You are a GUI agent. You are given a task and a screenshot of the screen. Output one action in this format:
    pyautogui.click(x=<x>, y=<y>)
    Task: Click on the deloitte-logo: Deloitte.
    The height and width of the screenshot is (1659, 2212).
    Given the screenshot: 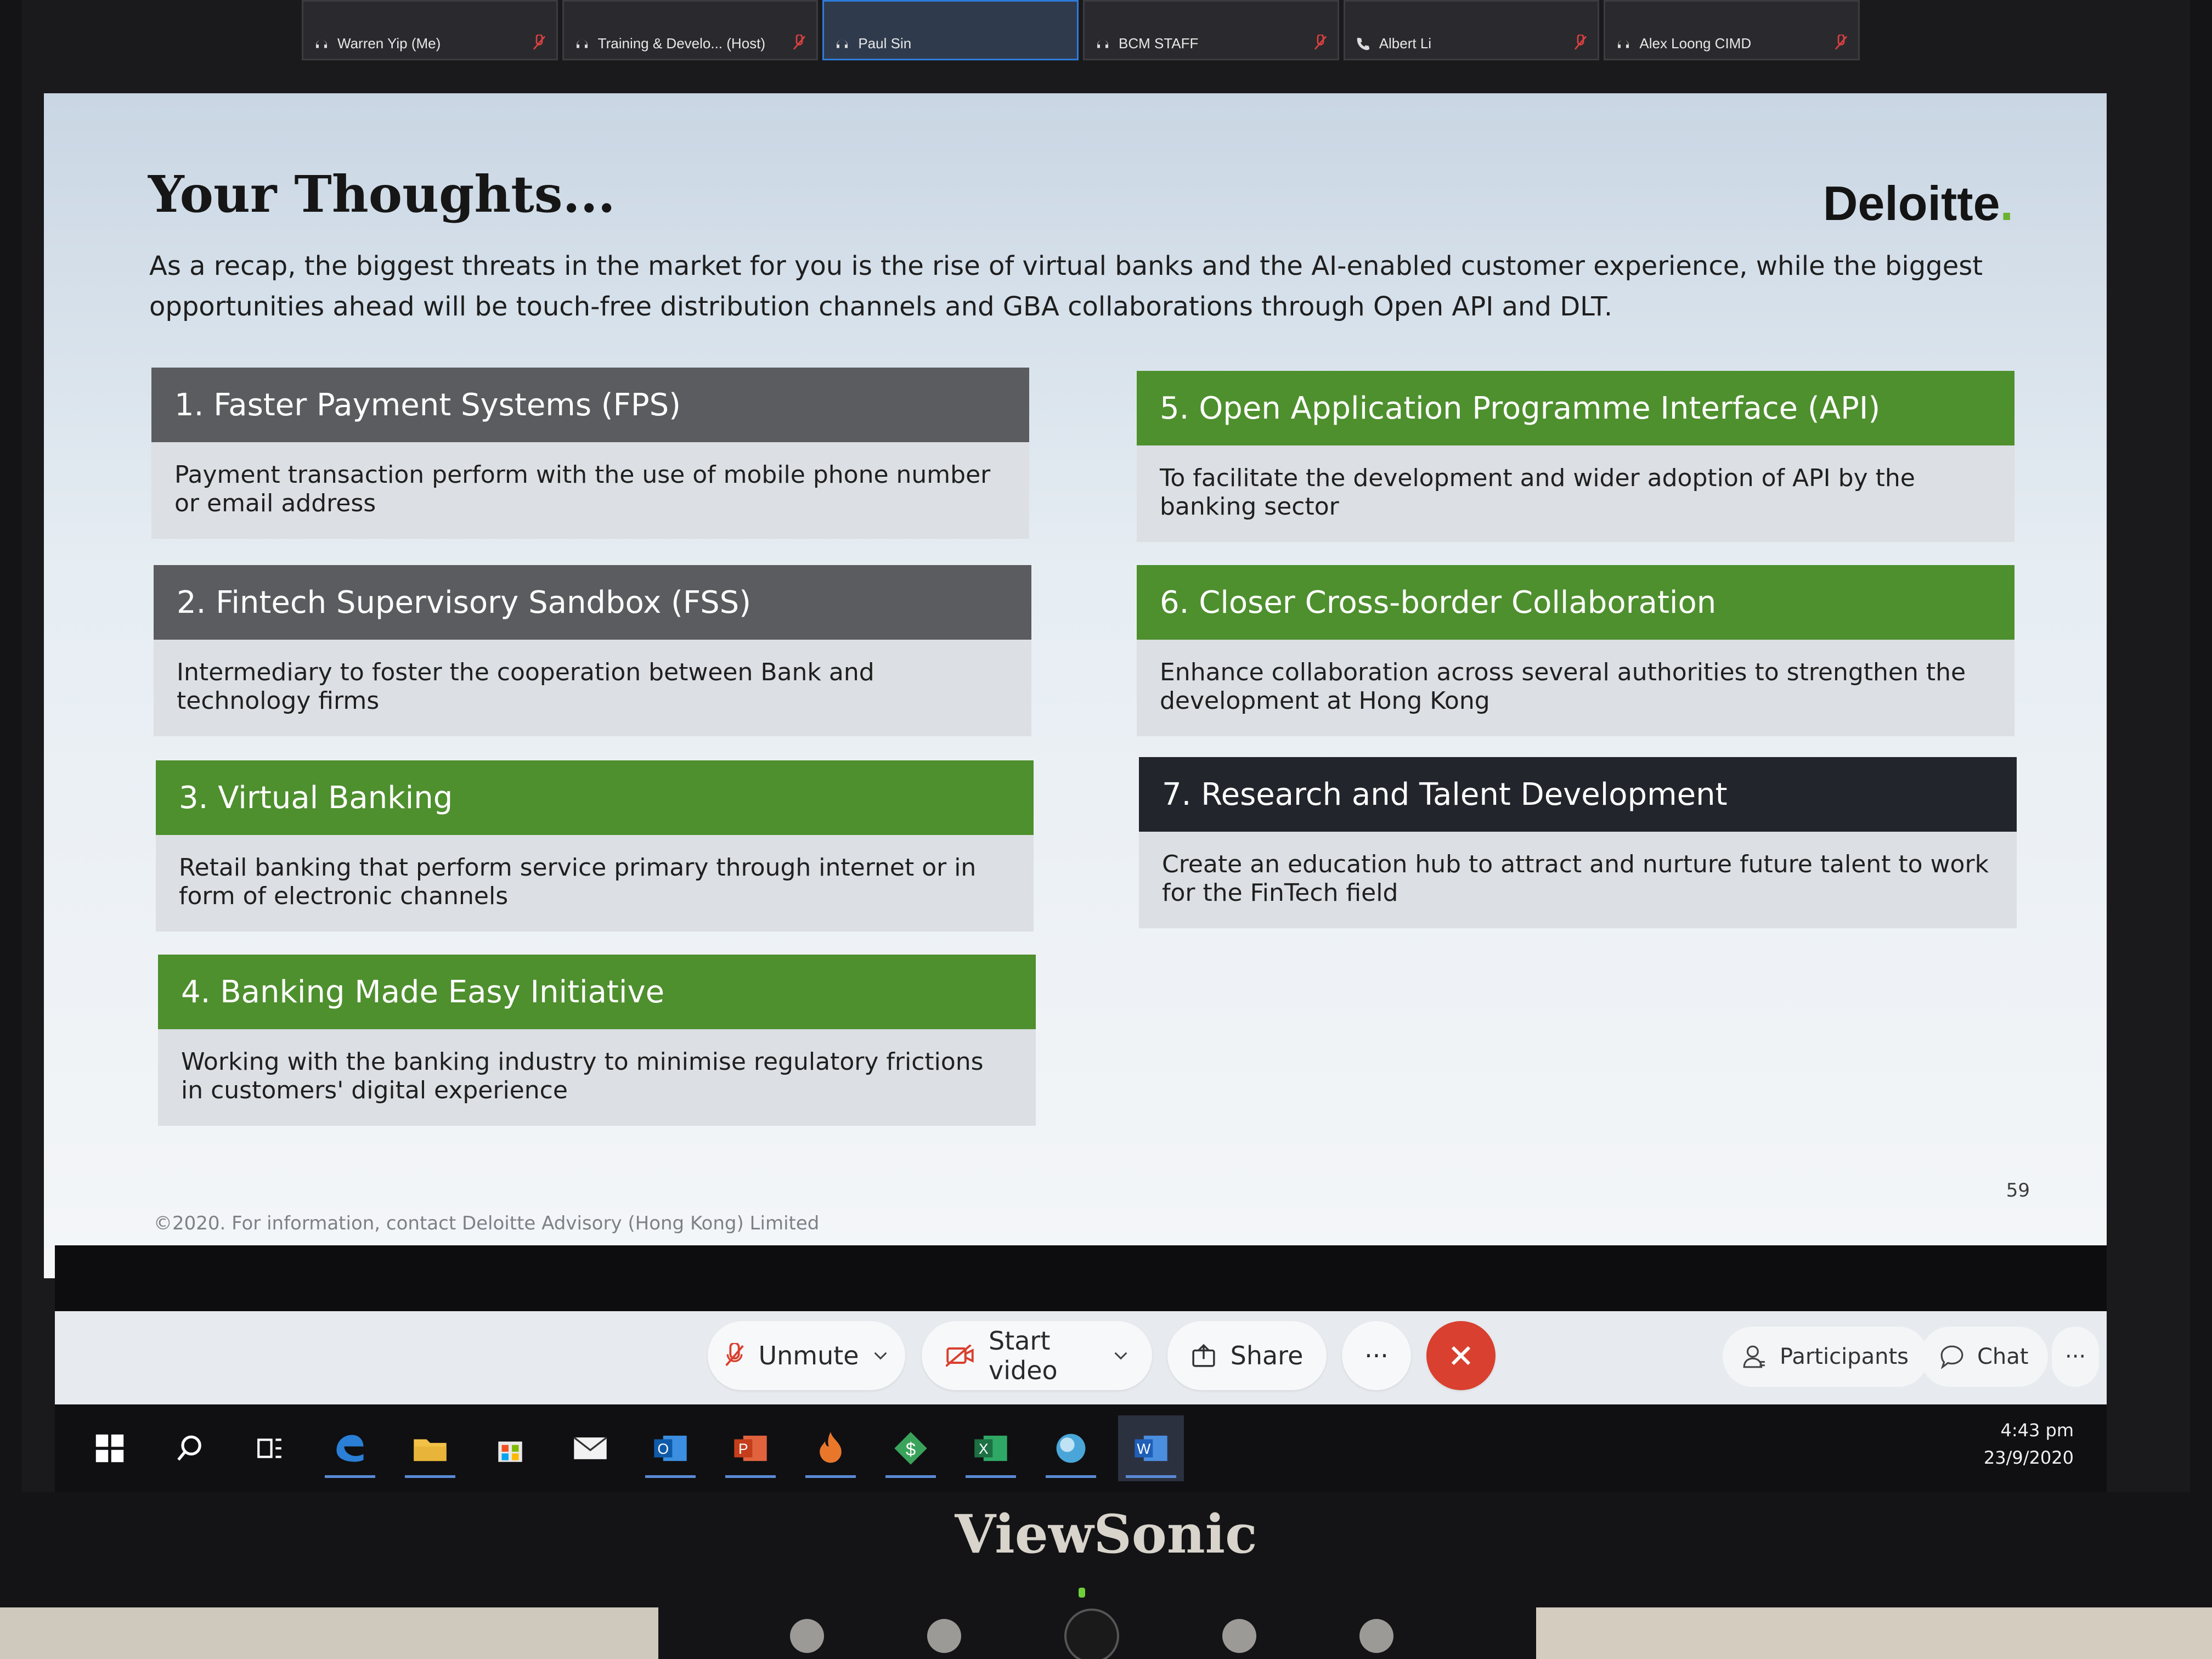 What is the action you would take?
    pyautogui.click(x=1918, y=204)
    